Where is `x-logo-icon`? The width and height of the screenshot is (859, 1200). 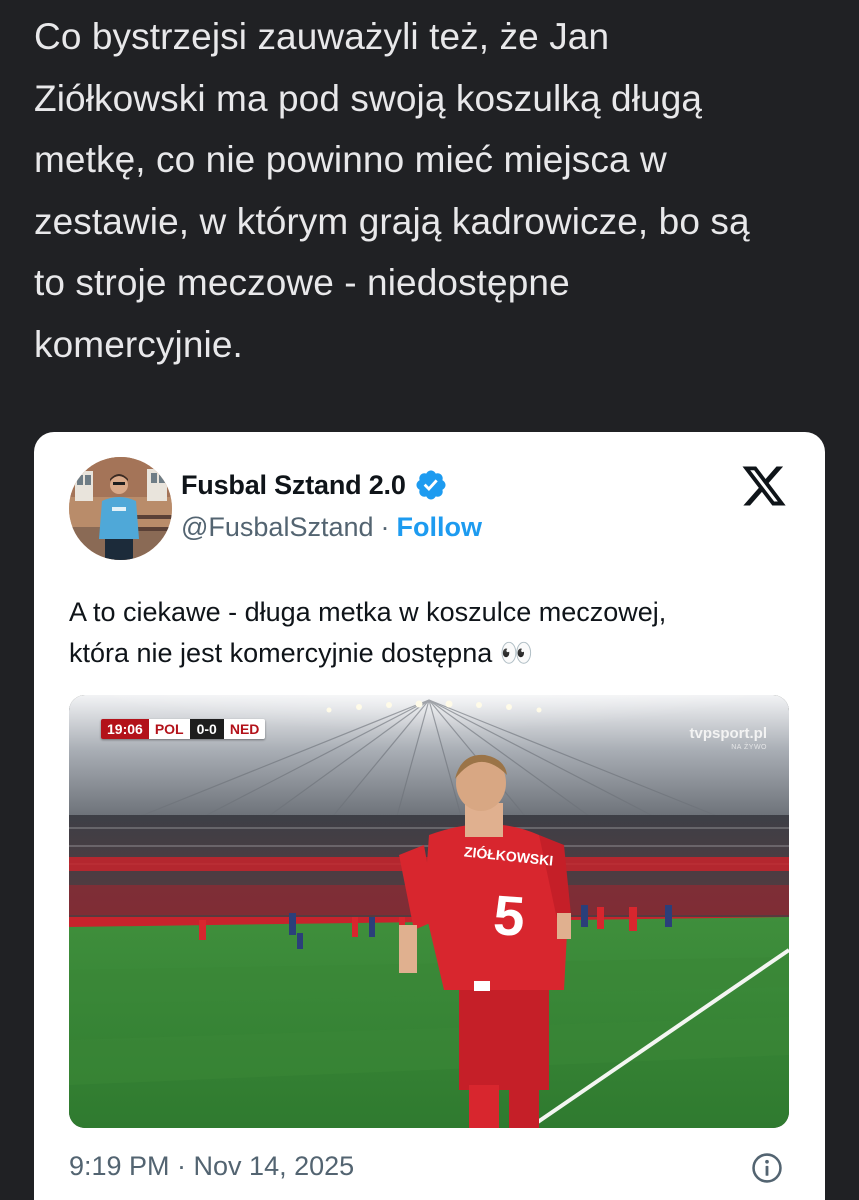 x-logo-icon is located at coordinates (764, 486).